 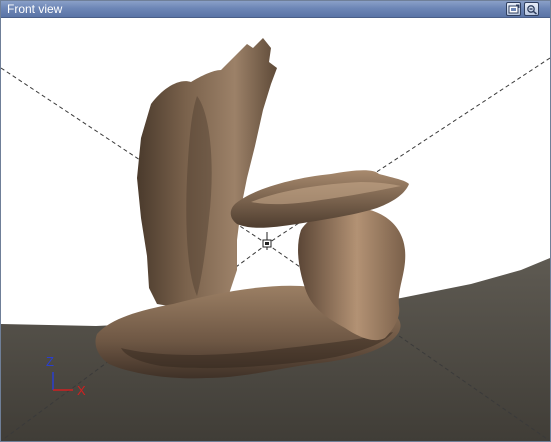 I want to click on view-options-icon, so click(x=514, y=9).